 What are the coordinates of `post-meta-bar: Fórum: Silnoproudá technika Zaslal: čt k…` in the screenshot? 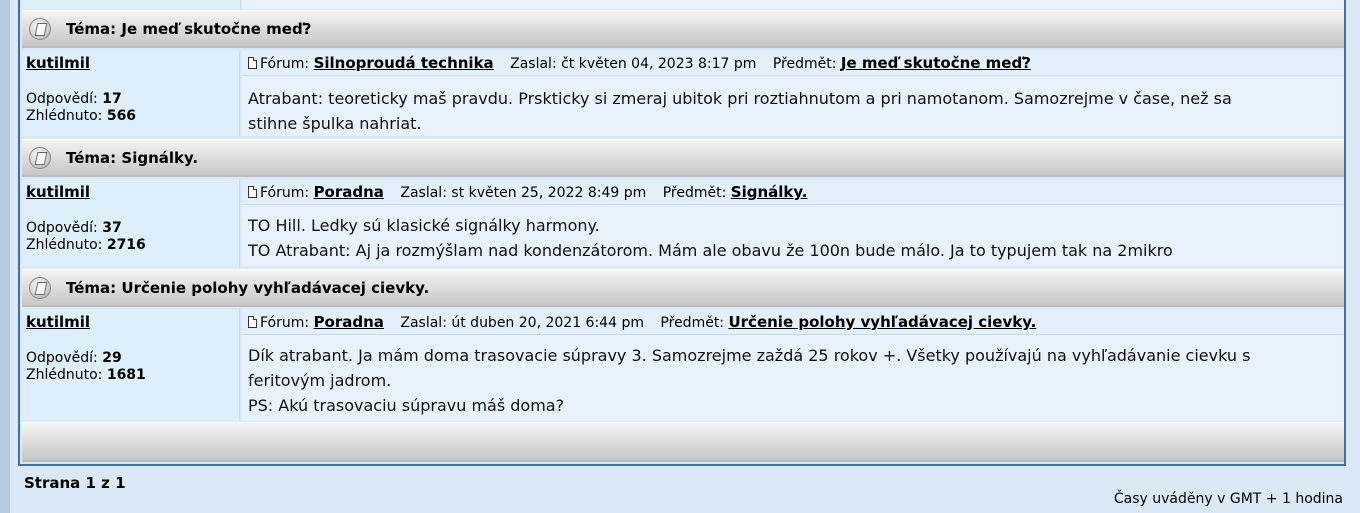 It's located at (793, 63).